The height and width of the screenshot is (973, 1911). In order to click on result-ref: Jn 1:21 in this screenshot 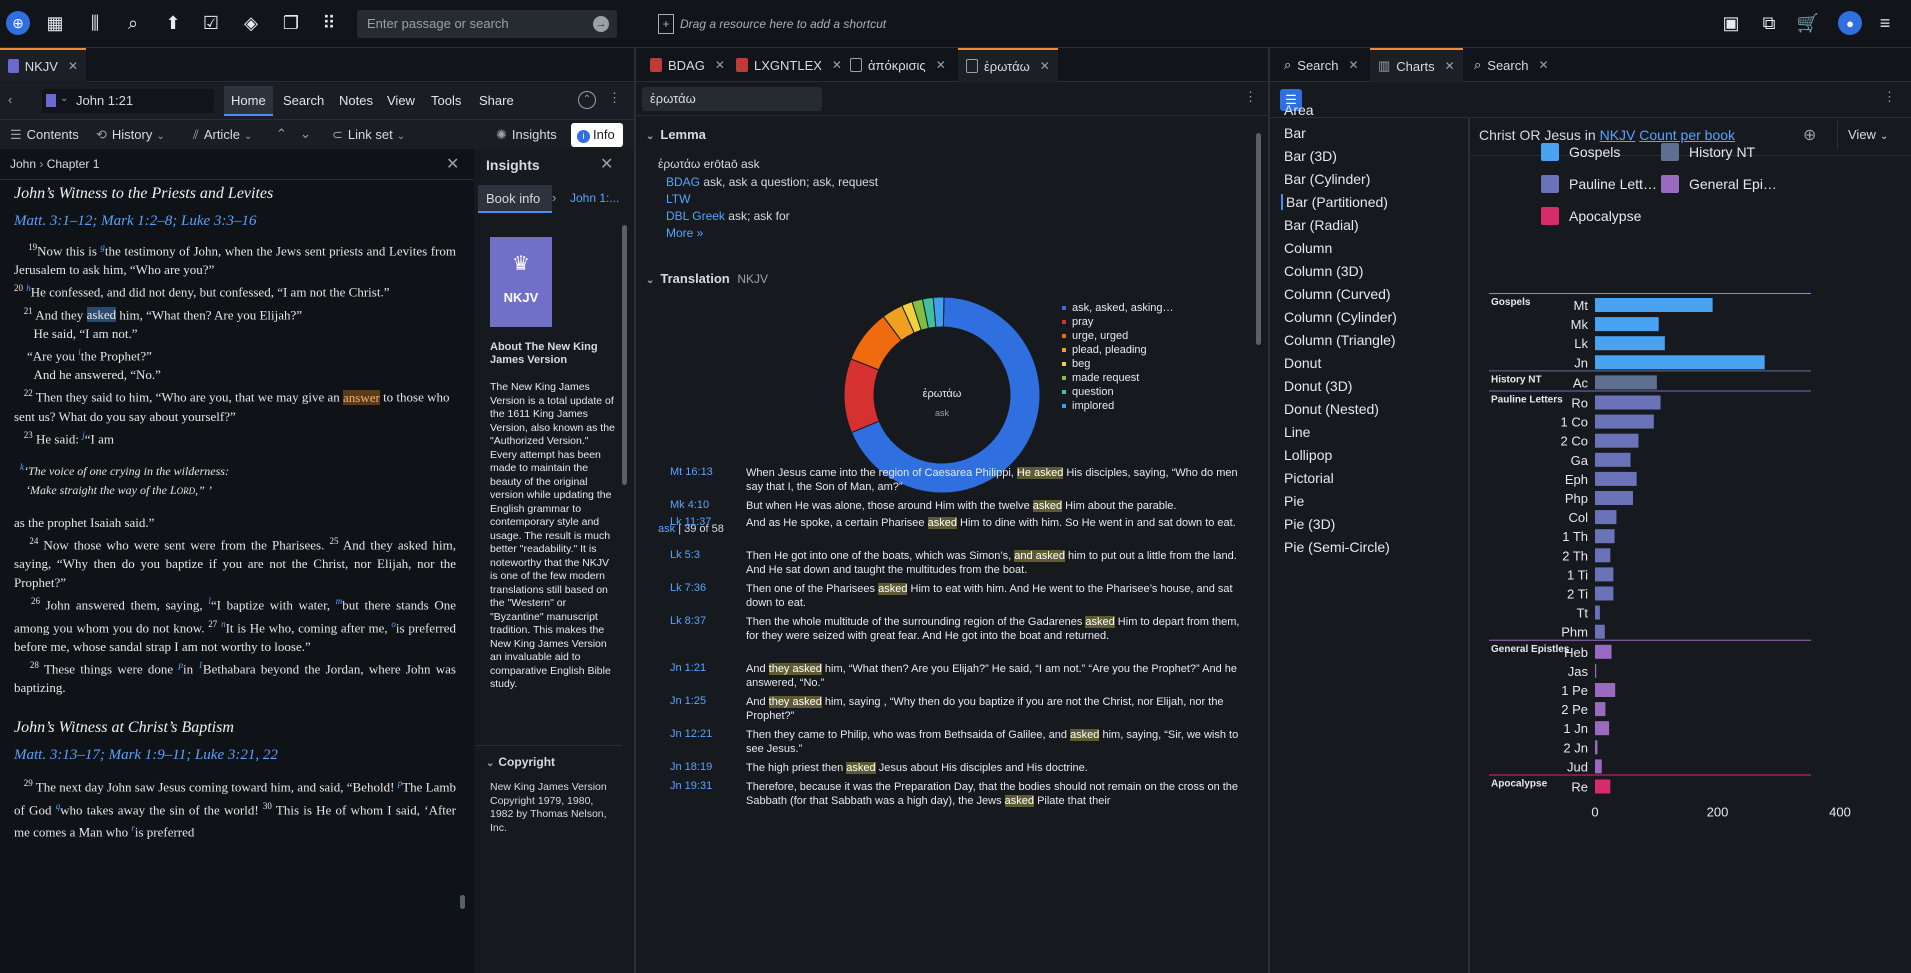, I will do `click(688, 668)`.